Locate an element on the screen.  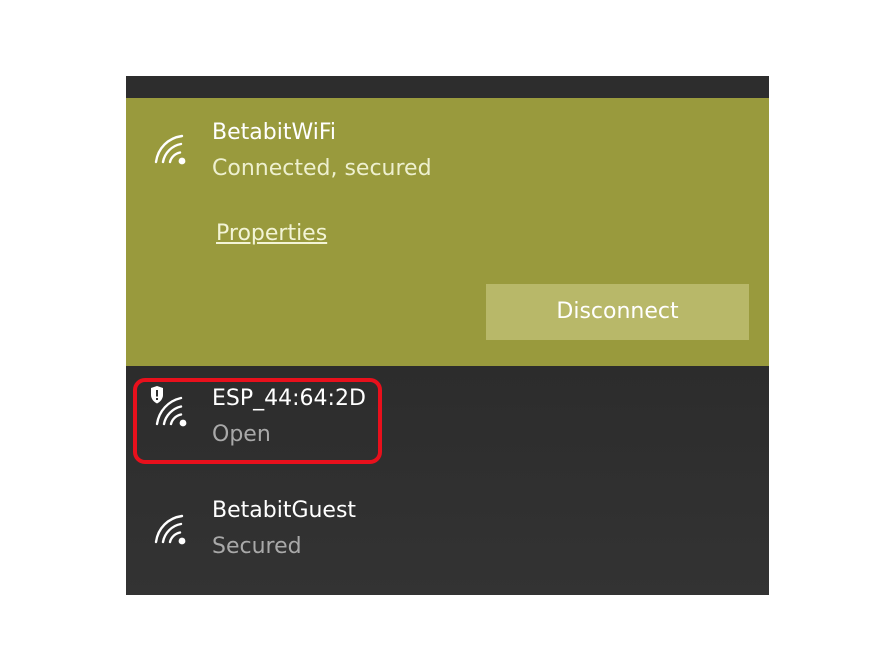
wifi-open-warning-icon is located at coordinates (169, 406).